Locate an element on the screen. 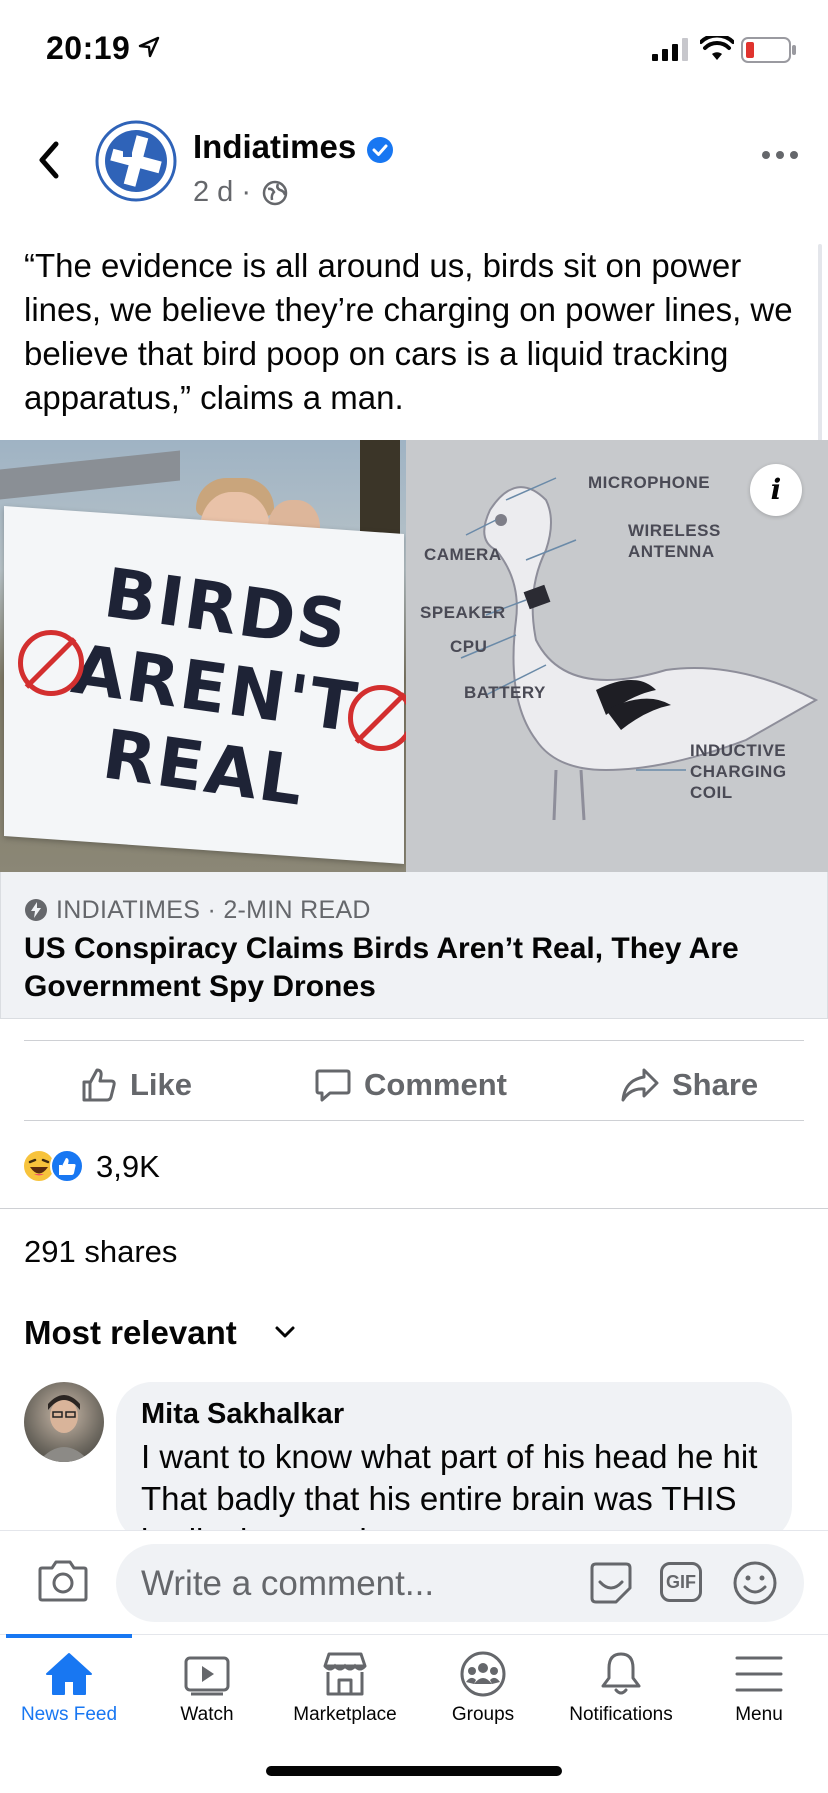 The image size is (828, 1793). link-source: INDIATIMES · 2-MIN READ is located at coordinates (213, 910).